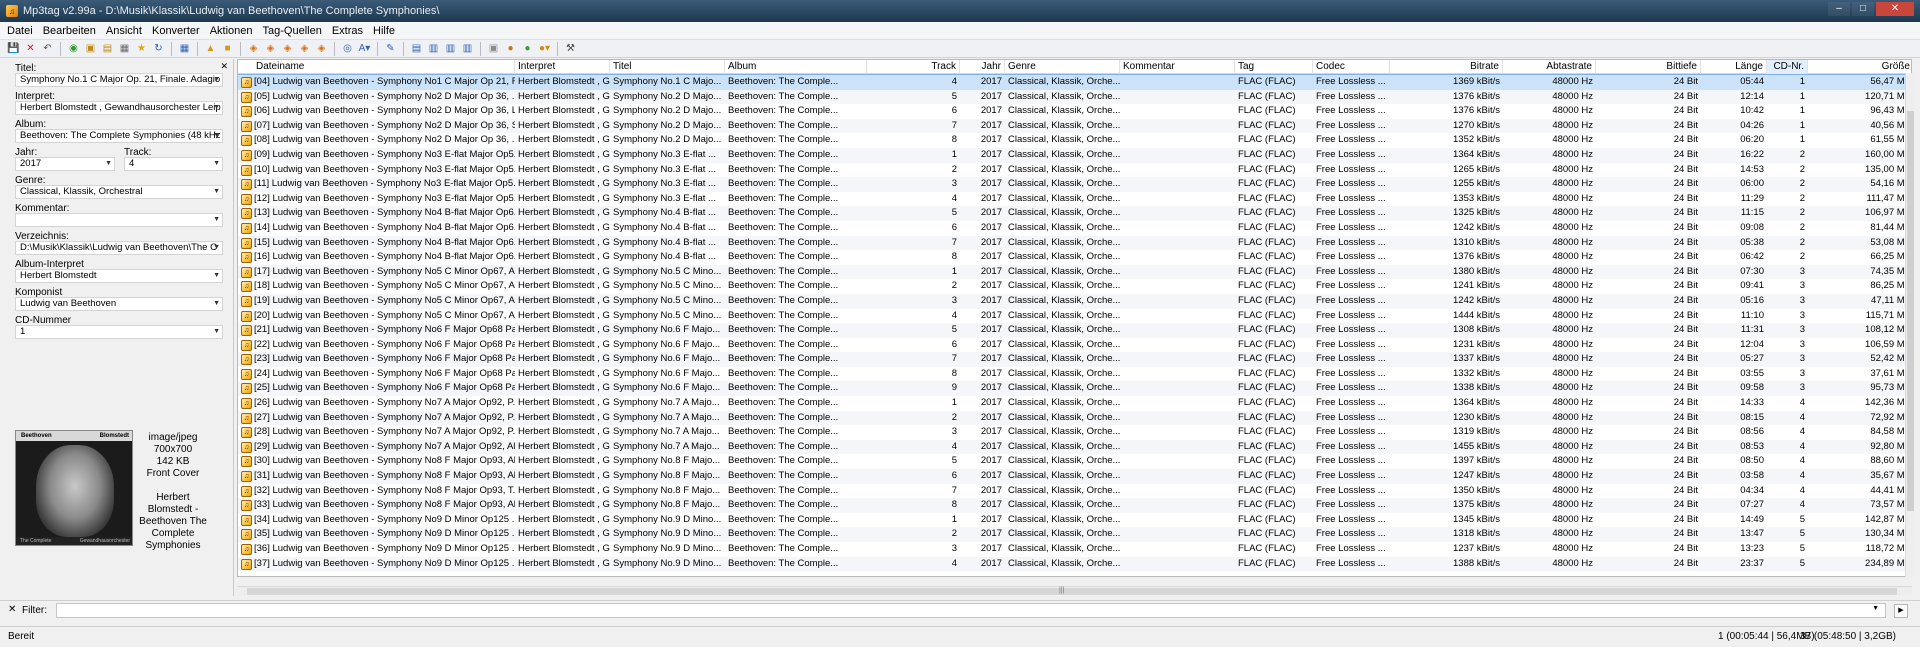 This screenshot has height=647, width=1920. Describe the element at coordinates (107, 48) in the screenshot. I see `refresh-folder-icon: ▤` at that location.